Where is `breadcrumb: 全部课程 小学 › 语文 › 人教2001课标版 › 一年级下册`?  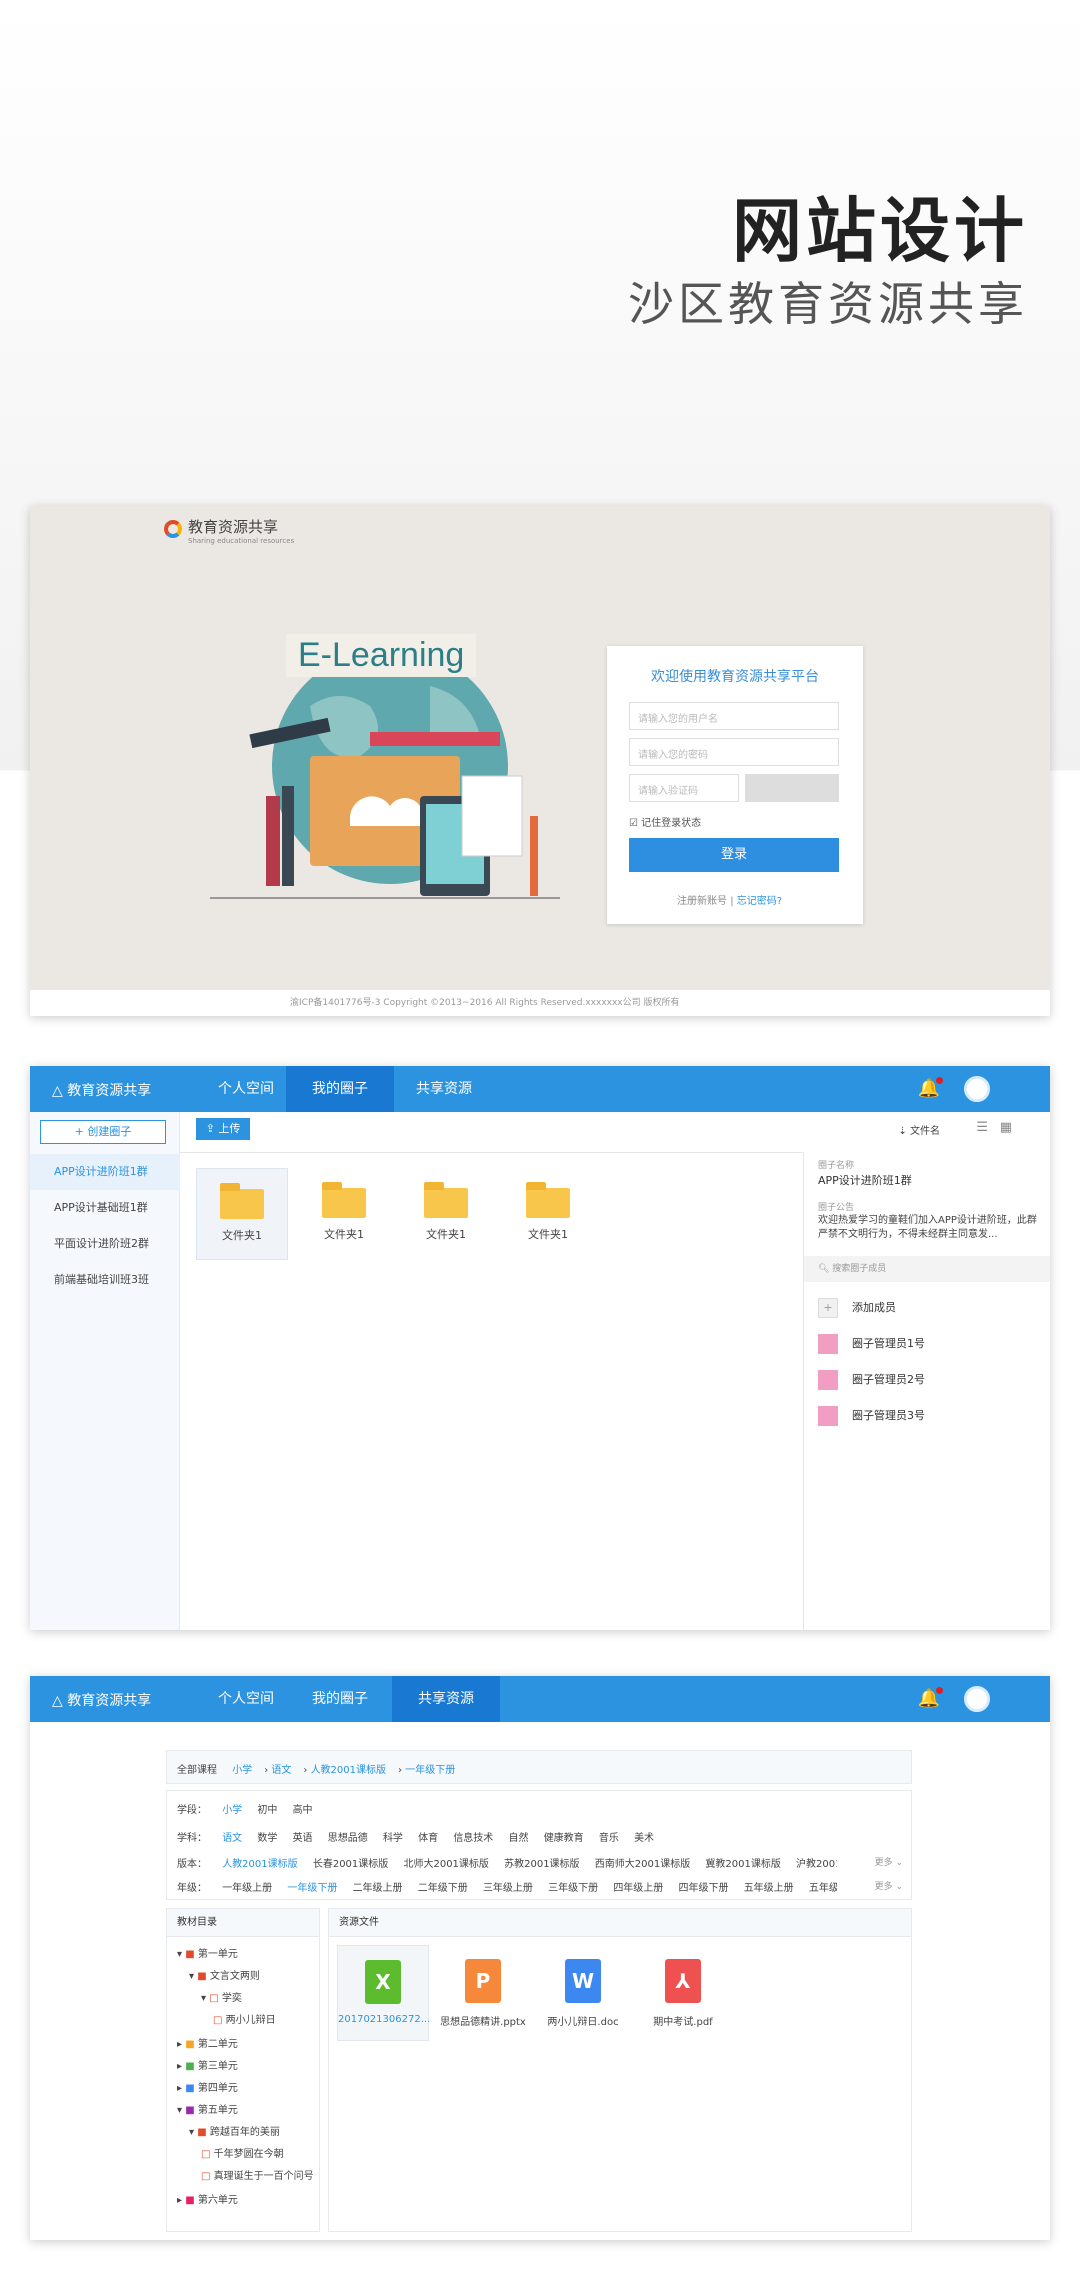 breadcrumb: 全部课程 小学 › 语文 › 人教2001课标版 › 一年级下册 is located at coordinates (539, 1767).